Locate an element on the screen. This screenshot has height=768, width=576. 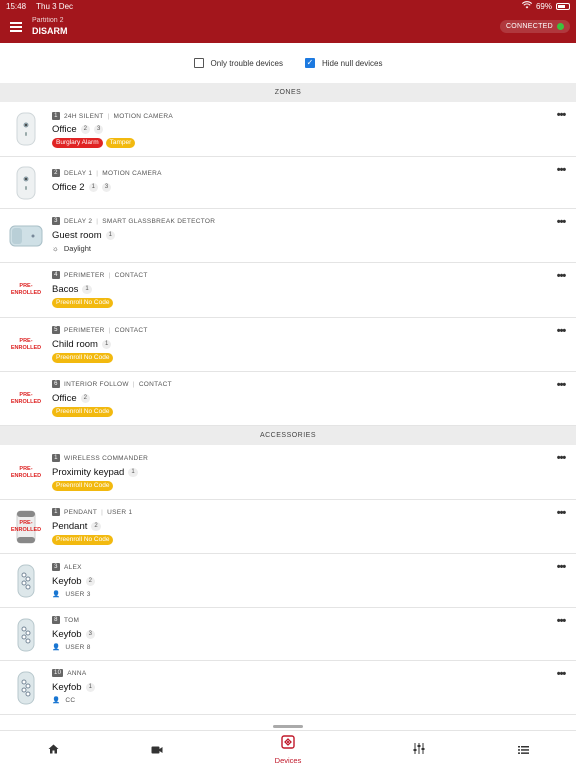
zone-name: Guest room is located at coordinates (77, 235).